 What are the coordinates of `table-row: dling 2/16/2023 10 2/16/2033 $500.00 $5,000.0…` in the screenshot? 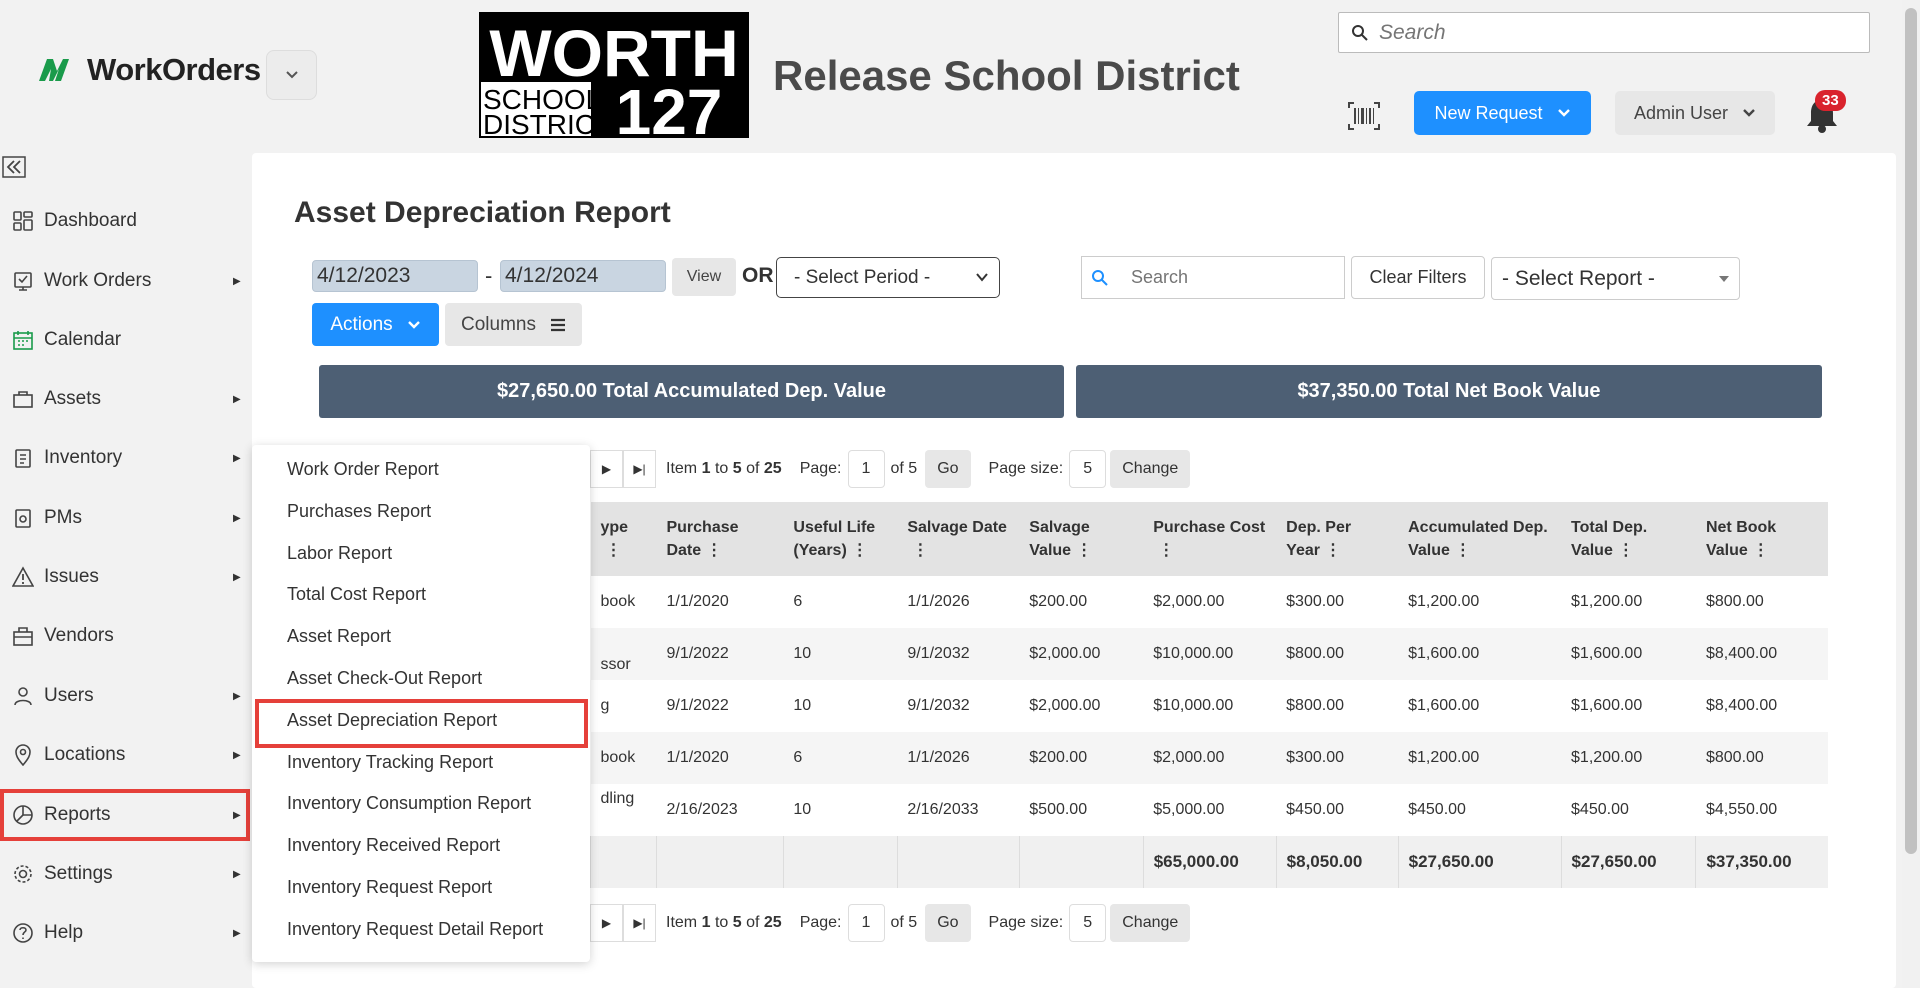 It's located at (1210, 810).